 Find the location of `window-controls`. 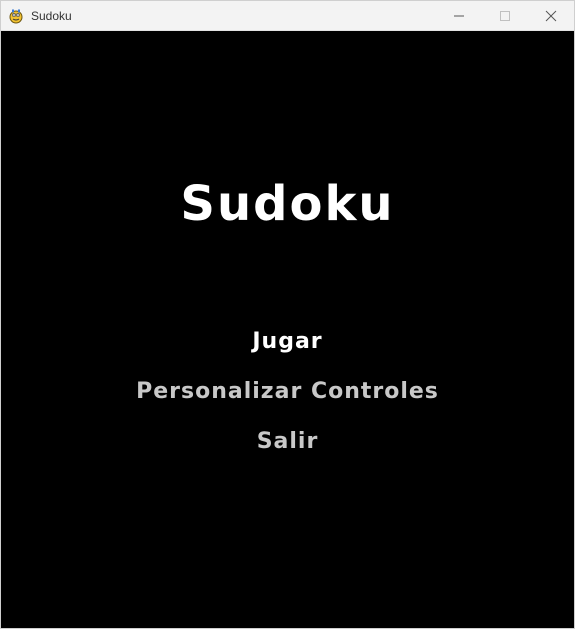

window-controls is located at coordinates (505, 15).